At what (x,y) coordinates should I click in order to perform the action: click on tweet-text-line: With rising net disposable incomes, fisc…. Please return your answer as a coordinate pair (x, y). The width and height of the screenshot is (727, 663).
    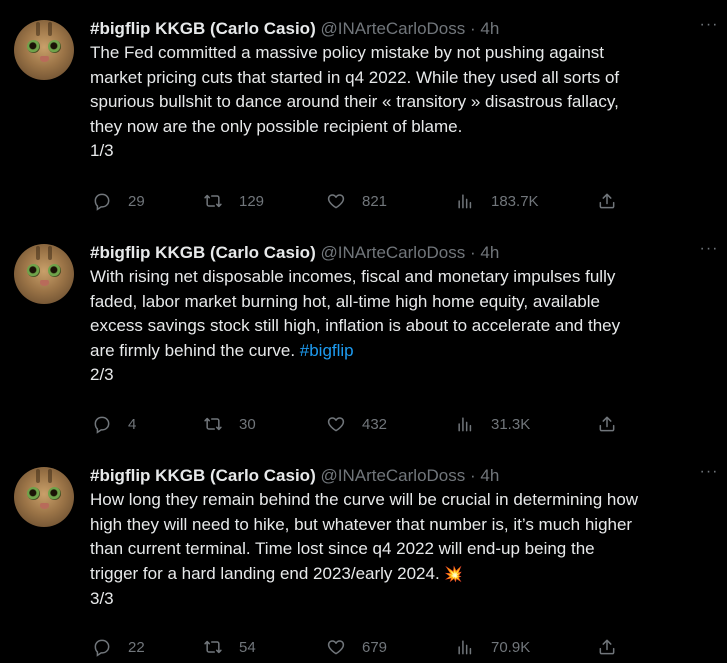
    Looking at the image, I should click on (353, 276).